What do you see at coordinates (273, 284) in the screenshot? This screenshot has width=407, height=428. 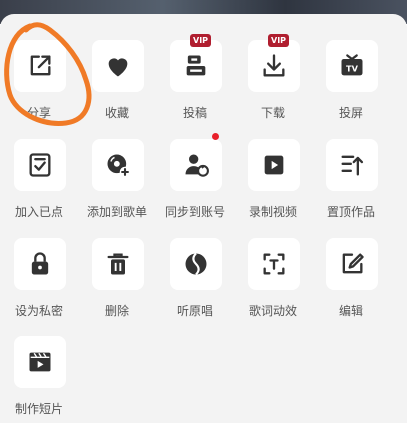 I see `lyric-effect-button: 歌词动效` at bounding box center [273, 284].